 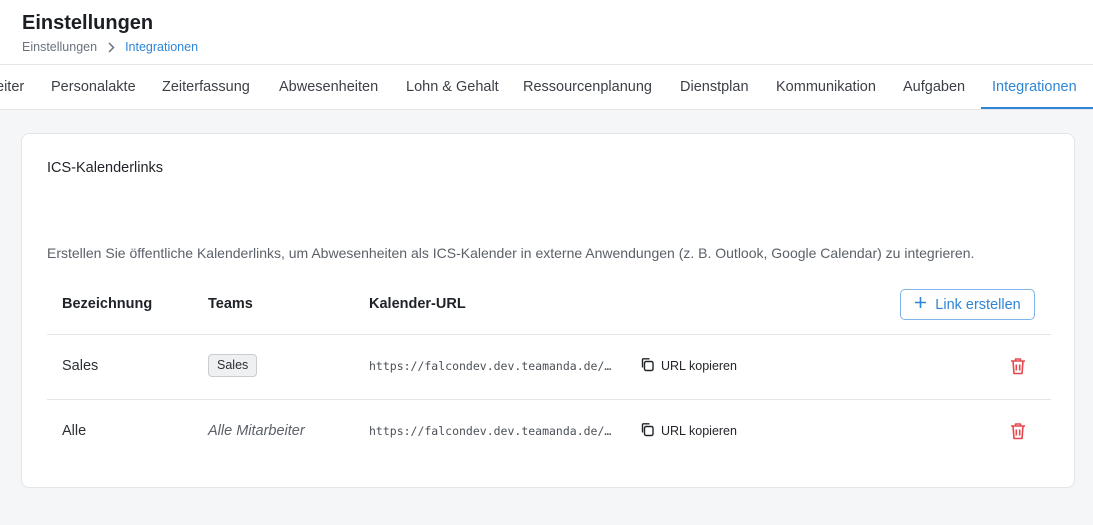 What do you see at coordinates (206, 87) in the screenshot?
I see `tab-zeiterfassung: Zeiterfassung` at bounding box center [206, 87].